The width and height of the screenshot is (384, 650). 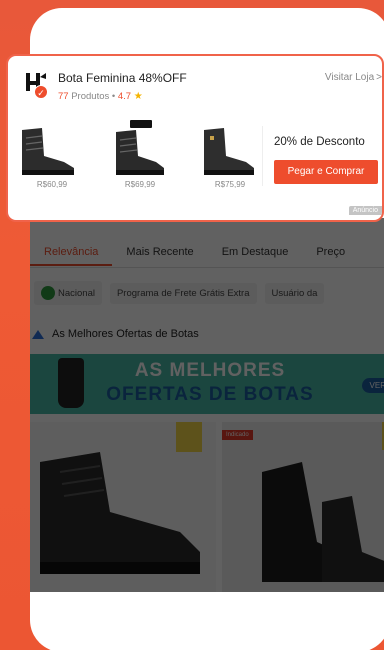 I want to click on filter-chip-nacional: Nacional, so click(x=68, y=293).